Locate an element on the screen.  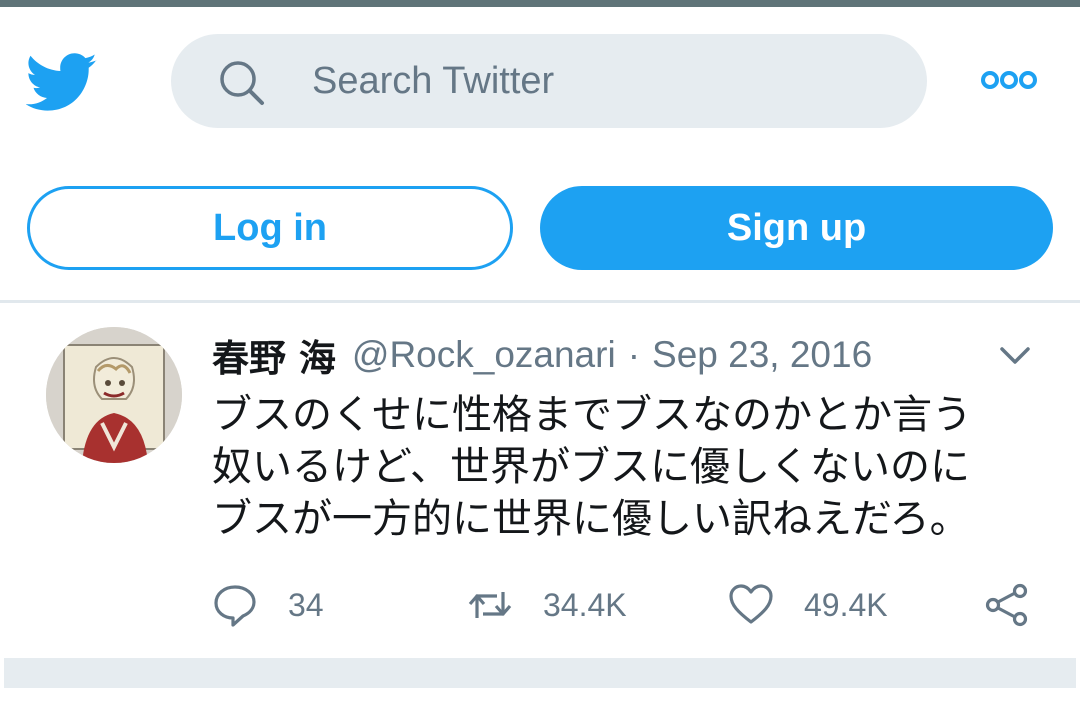
avatar is located at coordinates (114, 395).